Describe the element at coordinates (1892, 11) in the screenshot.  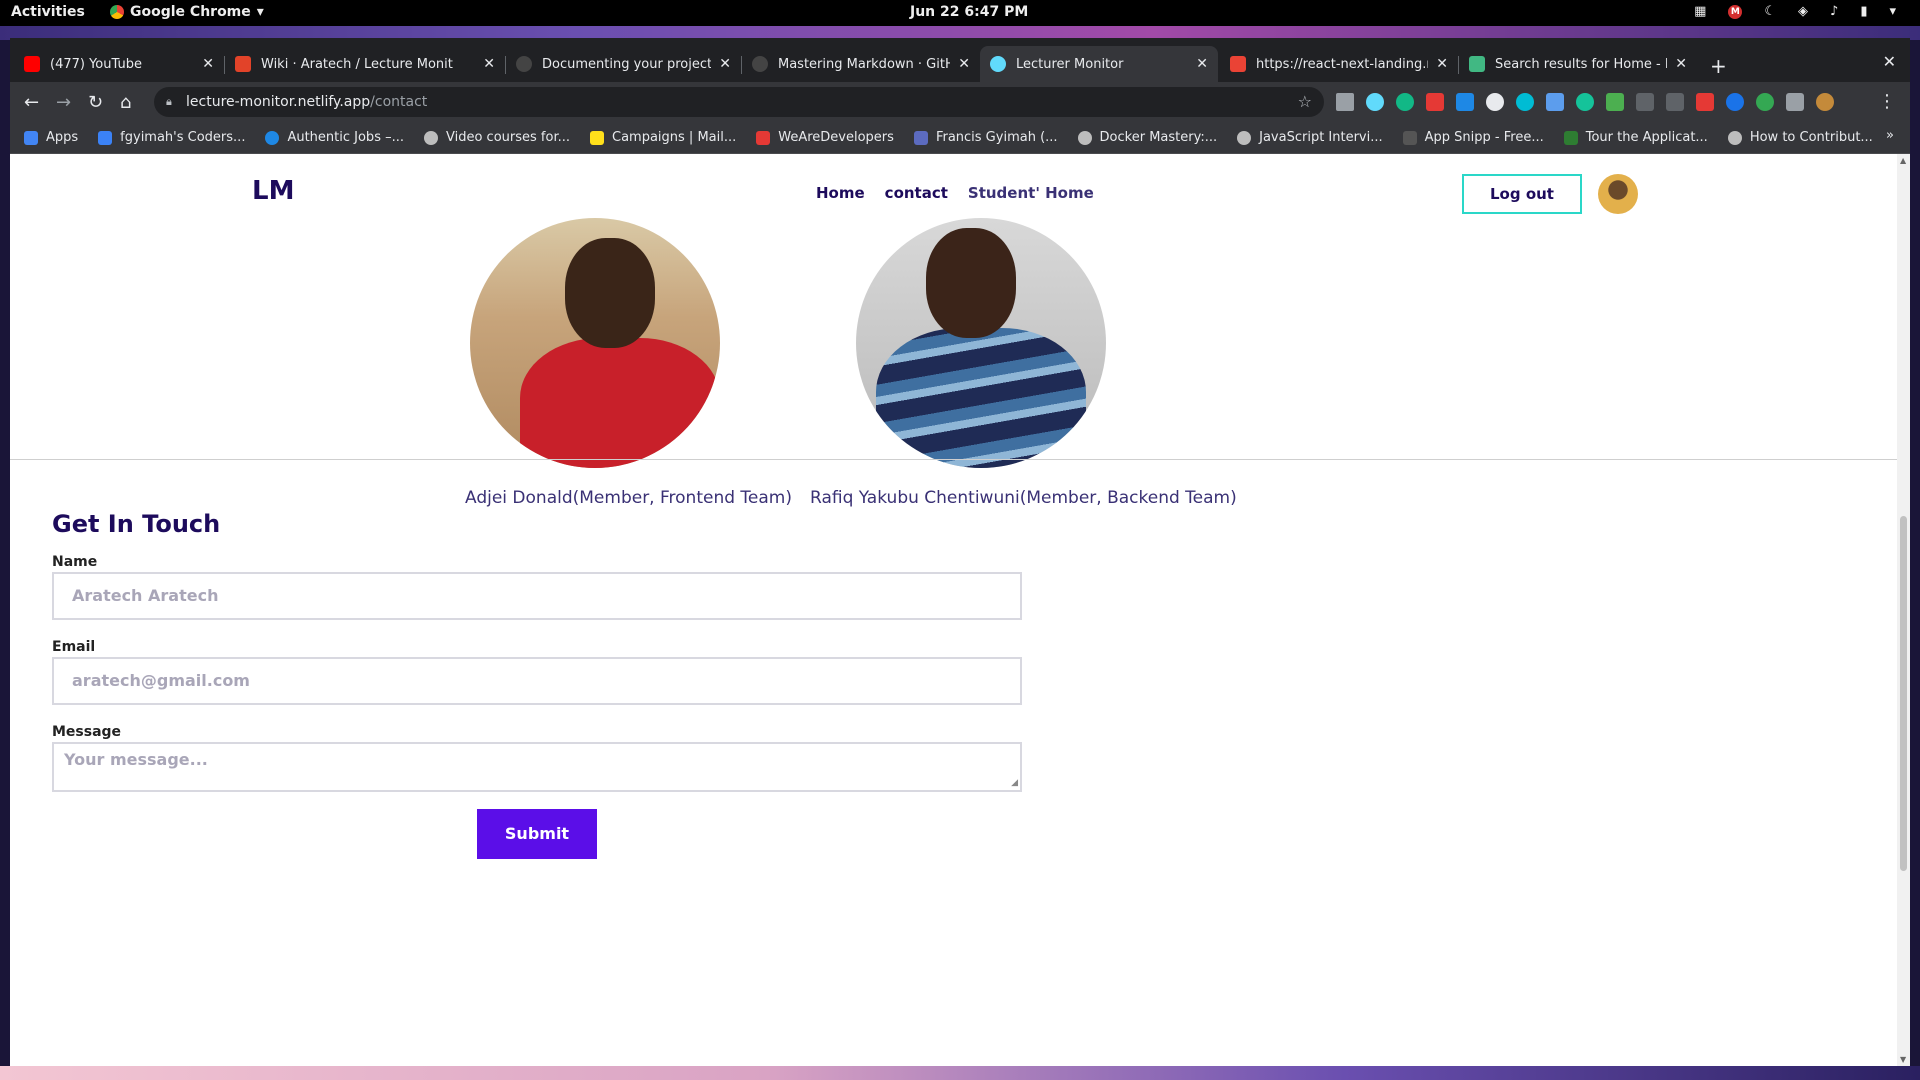
I see `power-menu-icon: ▾` at that location.